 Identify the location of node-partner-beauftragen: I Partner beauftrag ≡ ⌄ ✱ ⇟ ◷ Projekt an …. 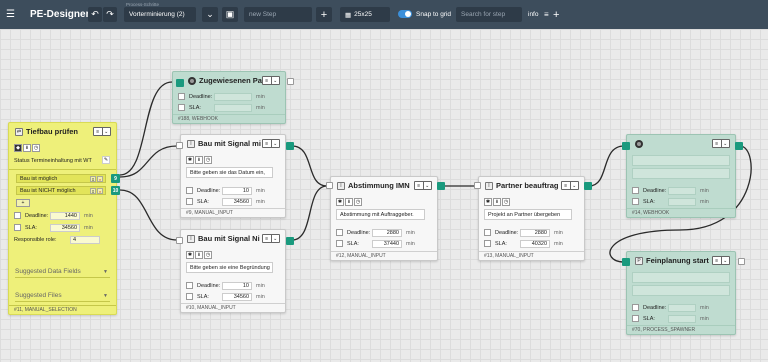
(531, 218).